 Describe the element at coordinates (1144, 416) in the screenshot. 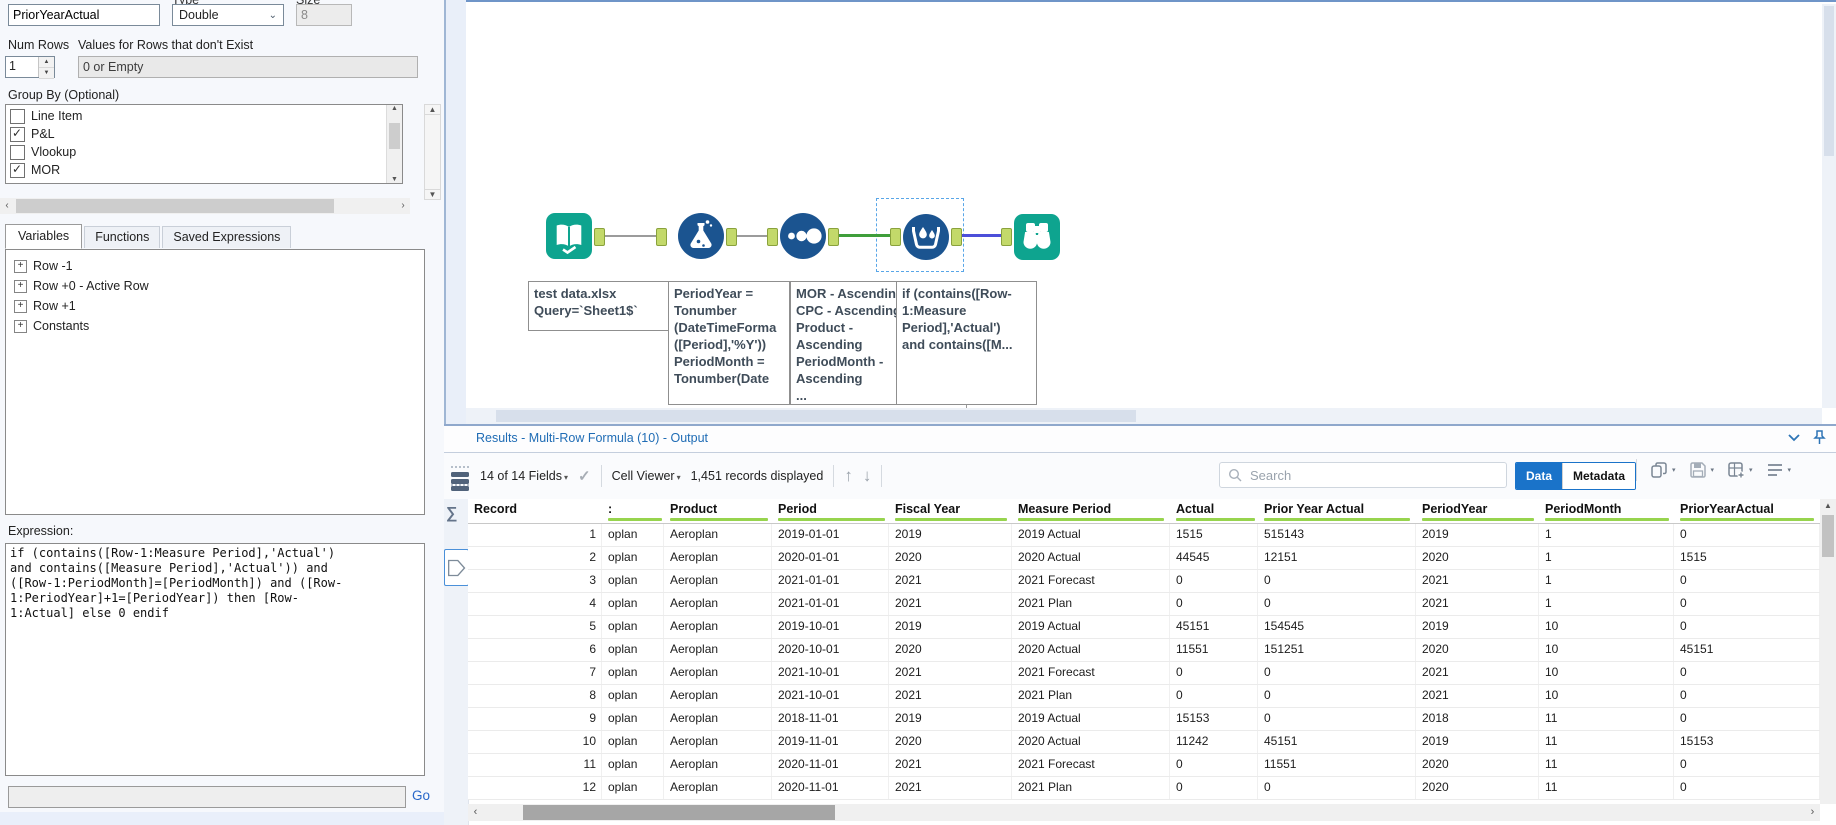

I see `canvas-horizontal-scrollbar` at that location.